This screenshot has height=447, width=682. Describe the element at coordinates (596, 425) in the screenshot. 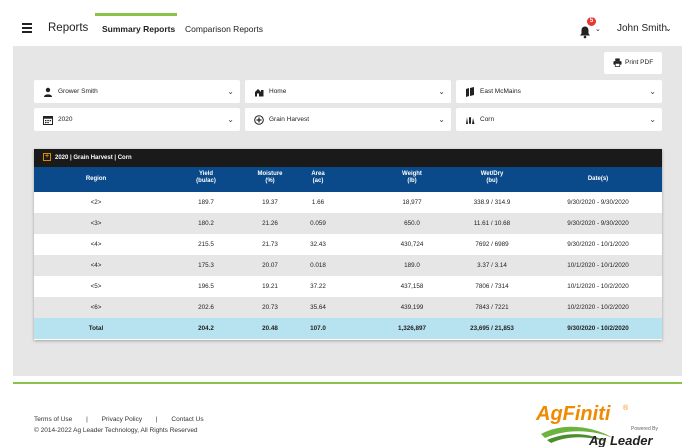

I see `agfiniti-logo: AgFiniti ® Powered By Ag Leader` at that location.